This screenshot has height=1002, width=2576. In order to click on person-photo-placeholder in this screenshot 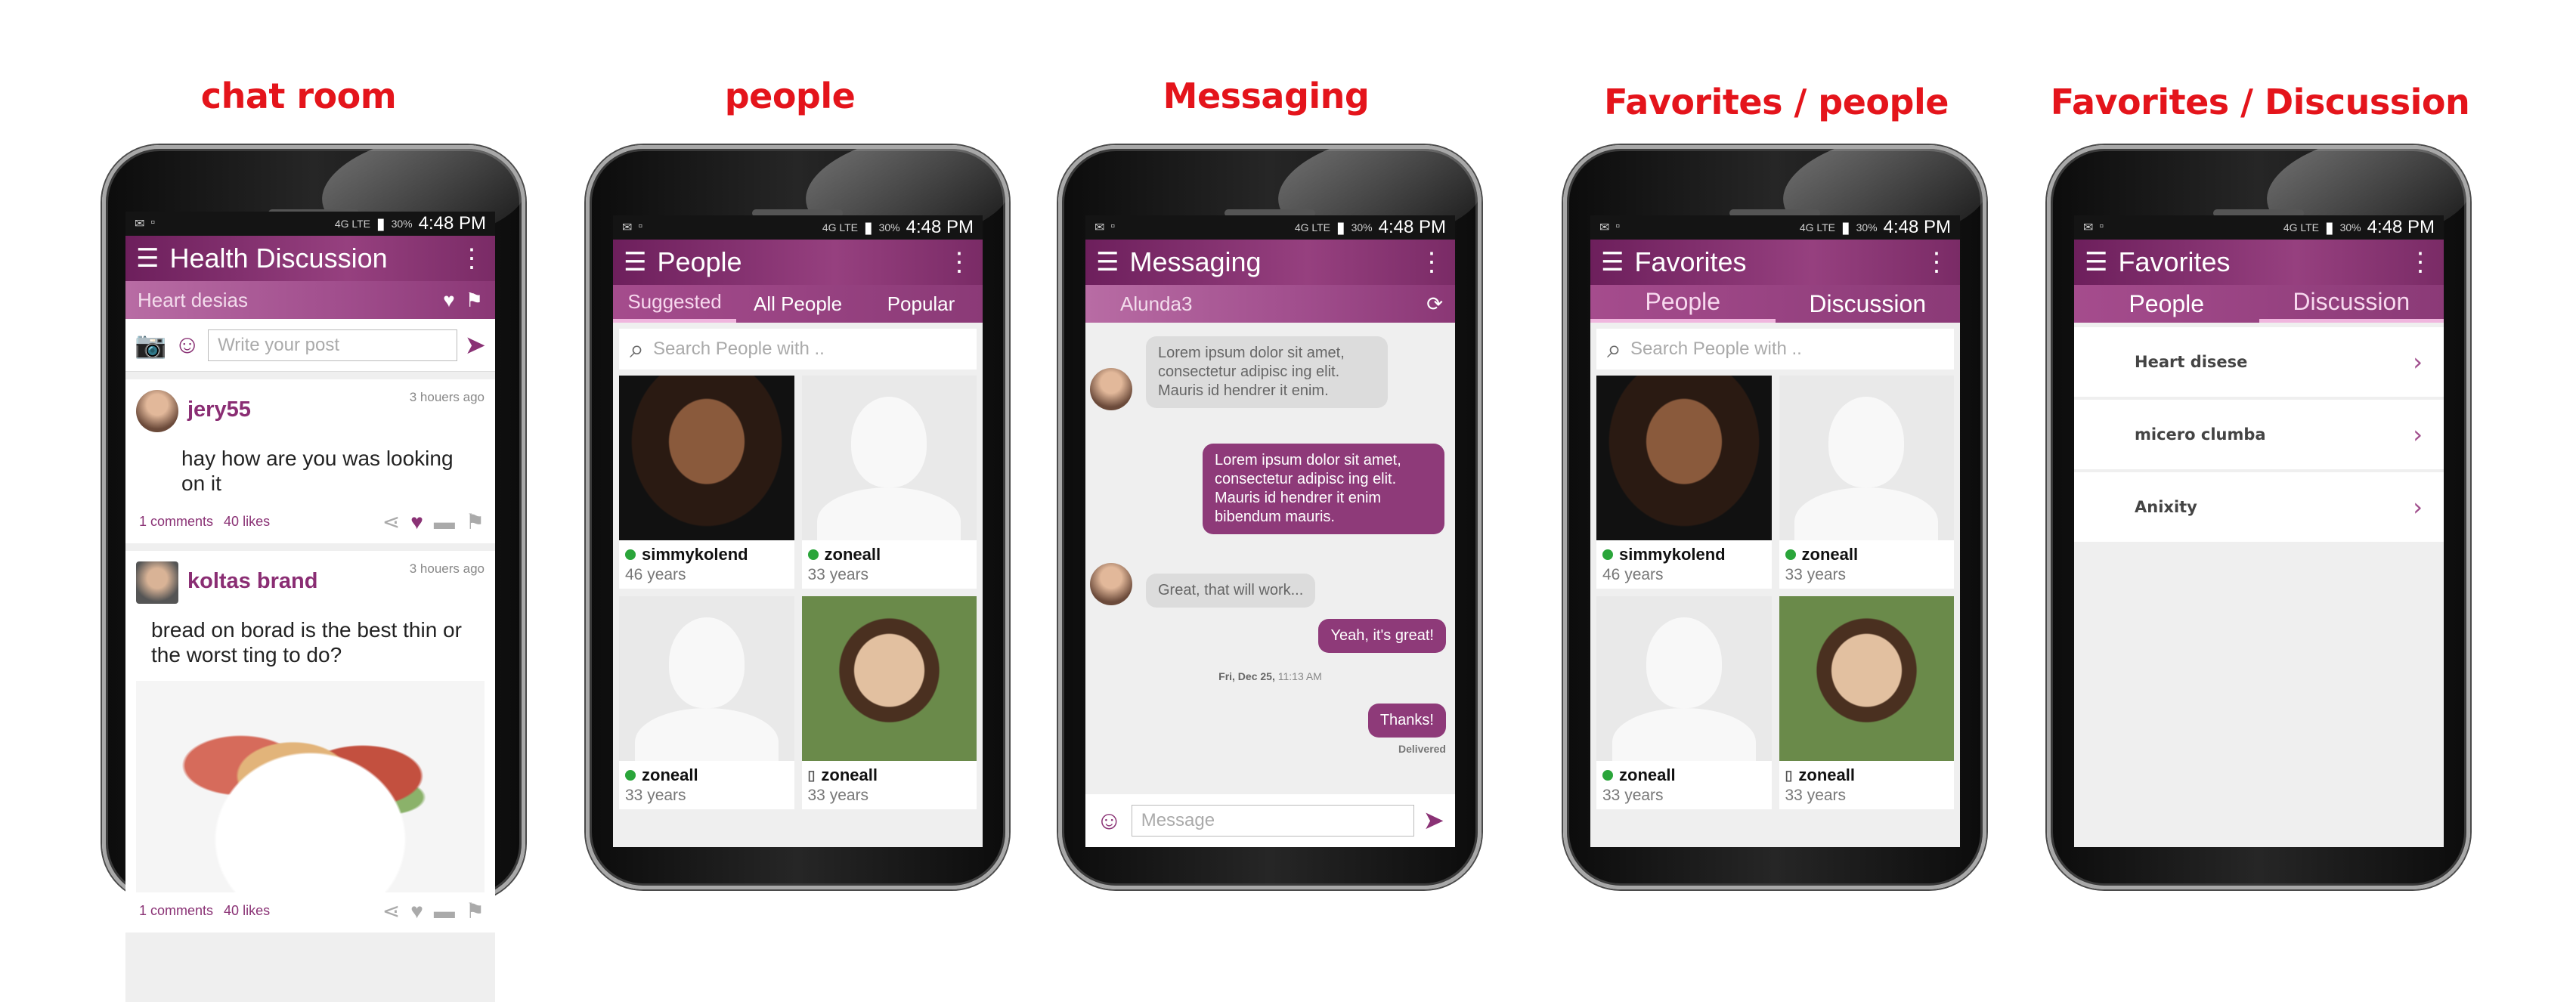, I will do `click(1684, 678)`.